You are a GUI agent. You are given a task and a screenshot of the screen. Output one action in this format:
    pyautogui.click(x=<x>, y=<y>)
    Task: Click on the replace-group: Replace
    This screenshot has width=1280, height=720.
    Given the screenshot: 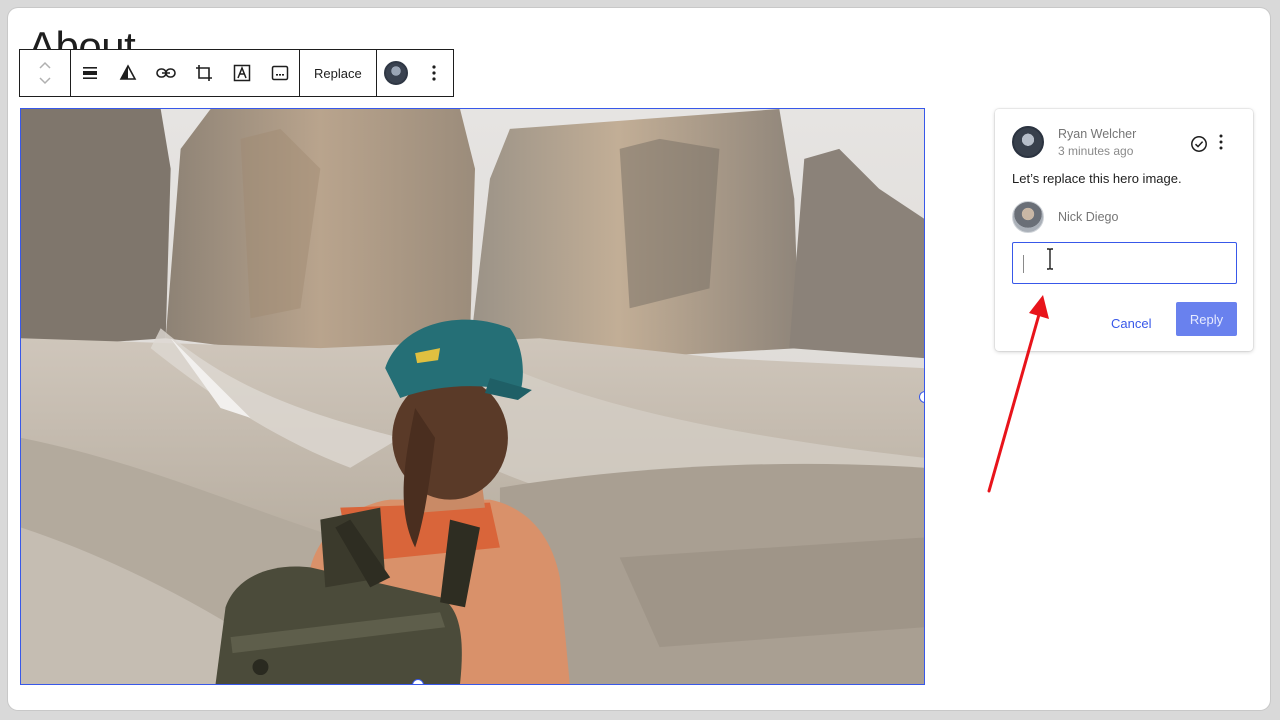 What is the action you would take?
    pyautogui.click(x=338, y=73)
    